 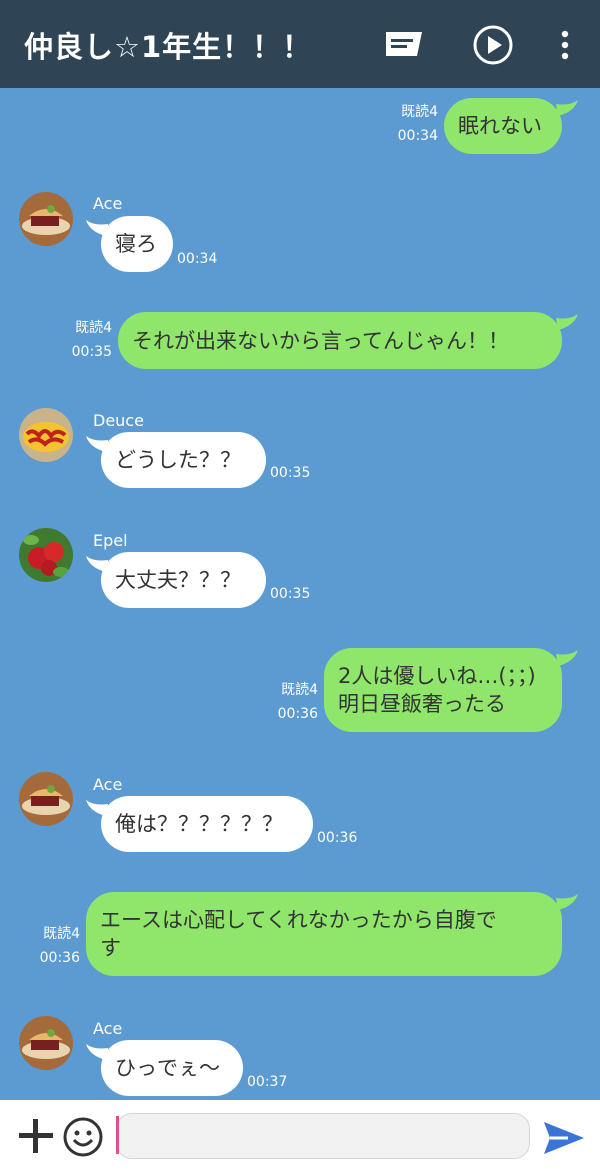 What do you see at coordinates (117, 1135) in the screenshot?
I see `text-cursor` at bounding box center [117, 1135].